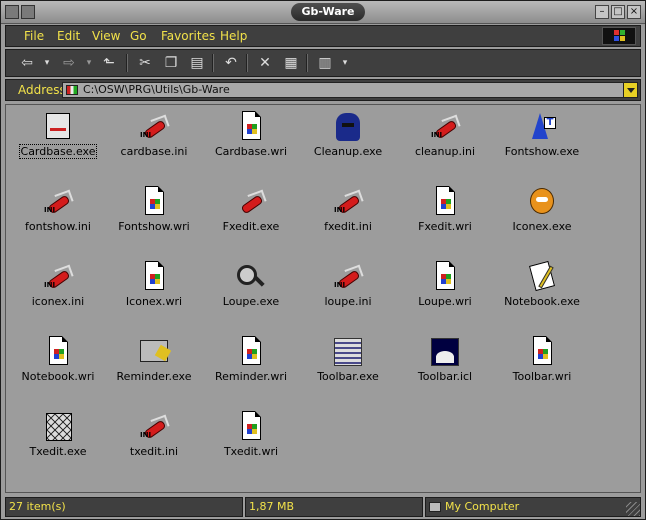 The width and height of the screenshot is (646, 520). Describe the element at coordinates (251, 202) in the screenshot. I see `knife-icon` at that location.